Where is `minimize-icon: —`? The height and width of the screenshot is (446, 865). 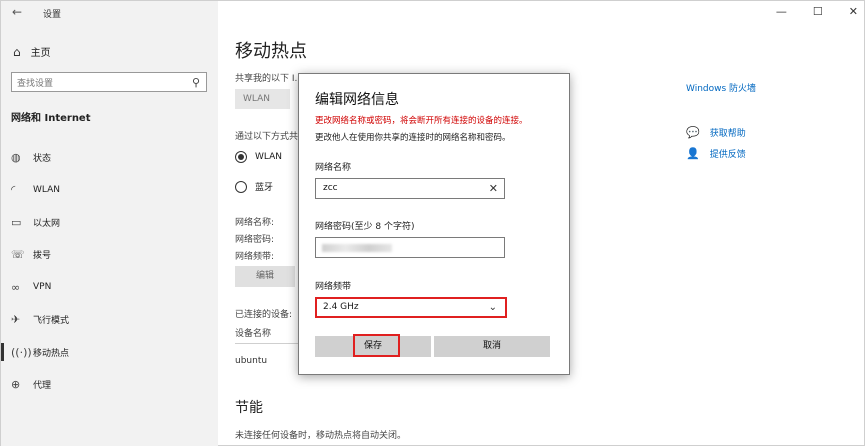
minimize-icon: — is located at coordinates (781, 11).